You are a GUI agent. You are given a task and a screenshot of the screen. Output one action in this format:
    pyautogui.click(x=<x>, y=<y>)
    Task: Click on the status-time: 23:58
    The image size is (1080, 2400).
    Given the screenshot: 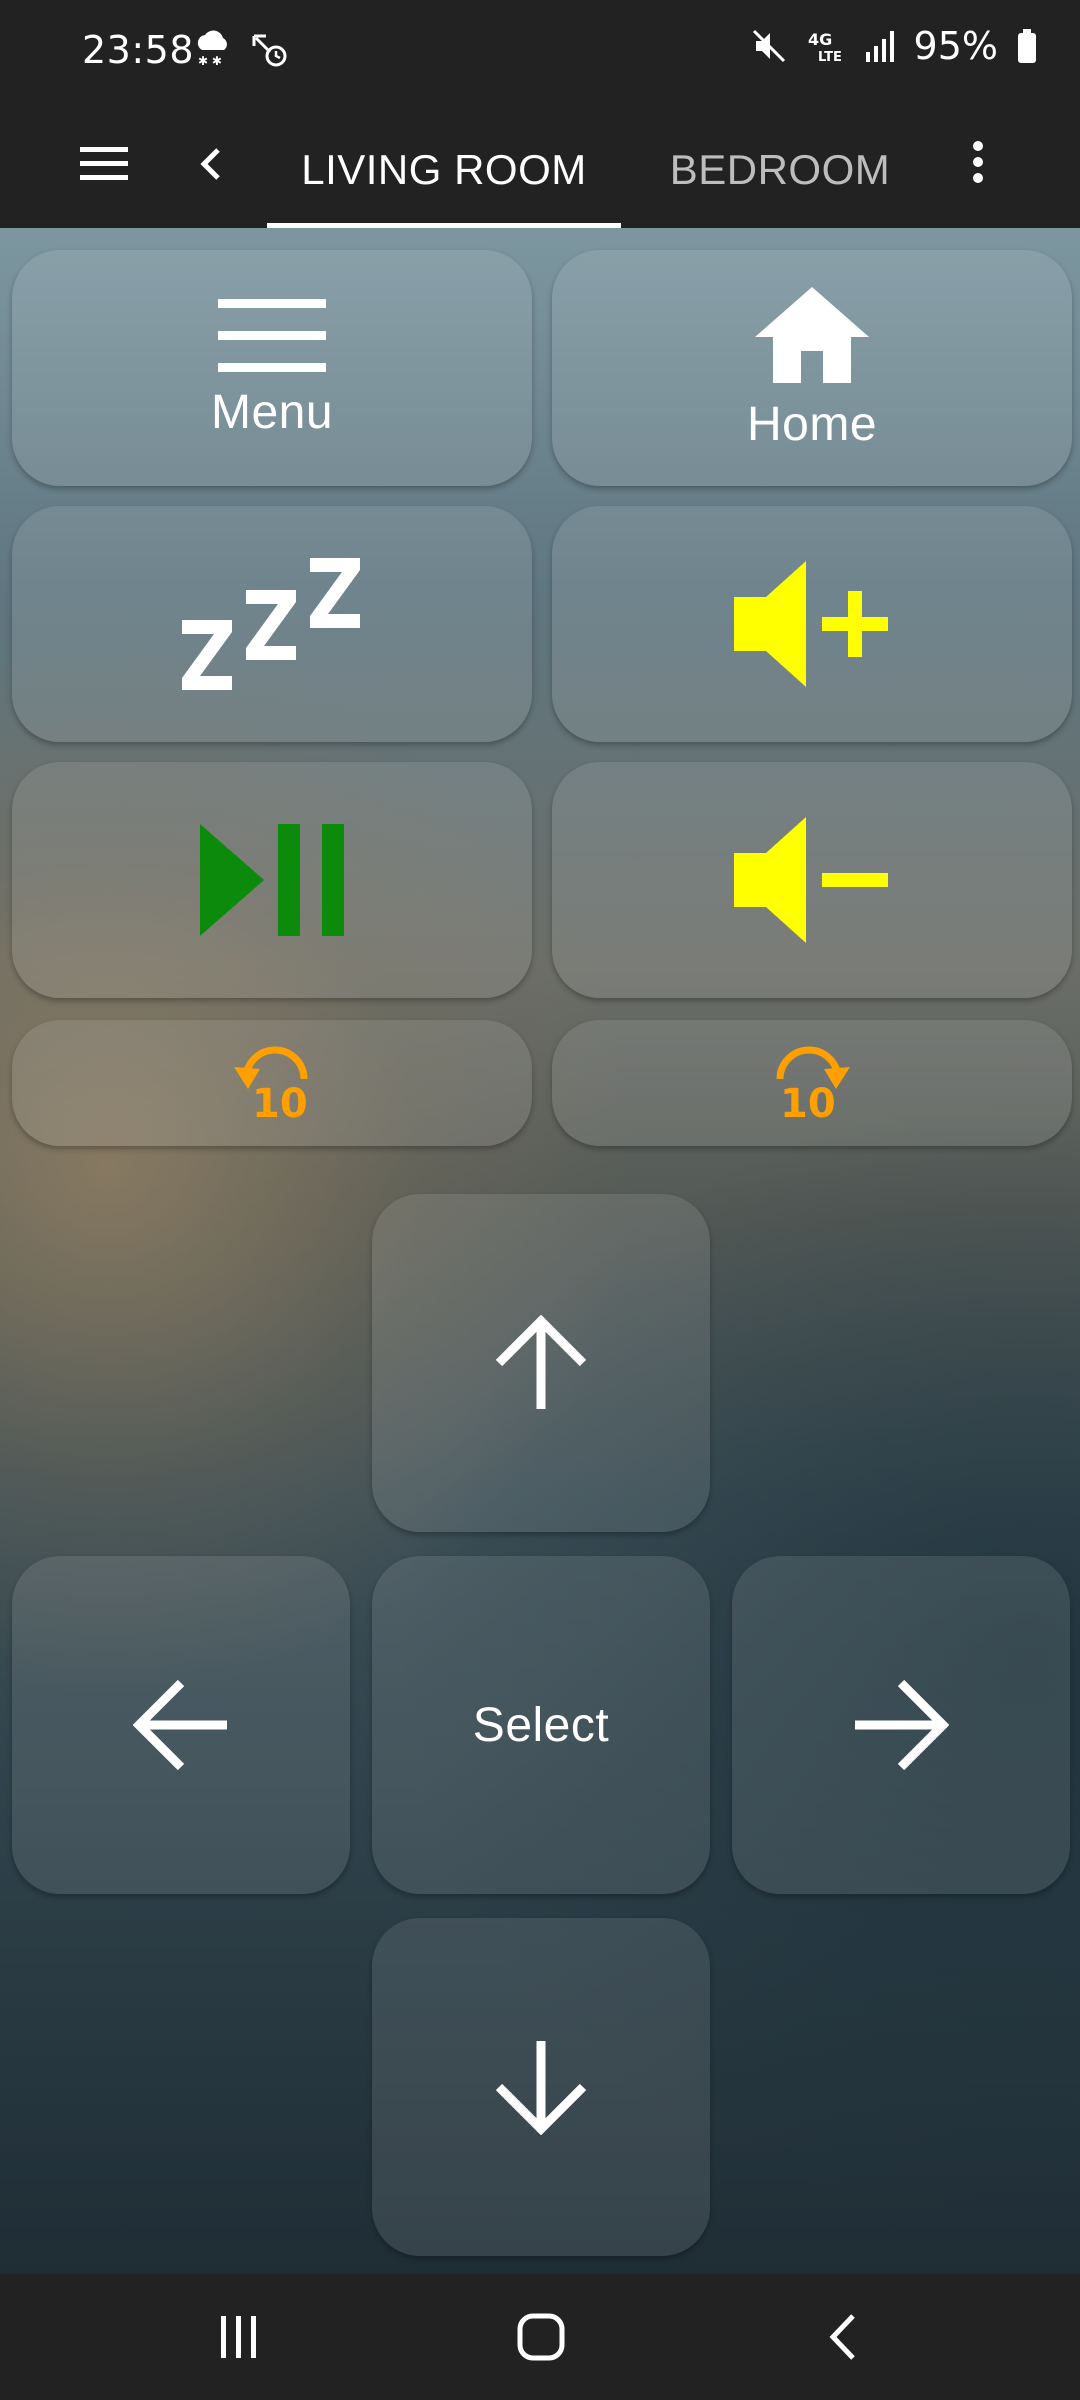 What is the action you would take?
    pyautogui.click(x=138, y=50)
    